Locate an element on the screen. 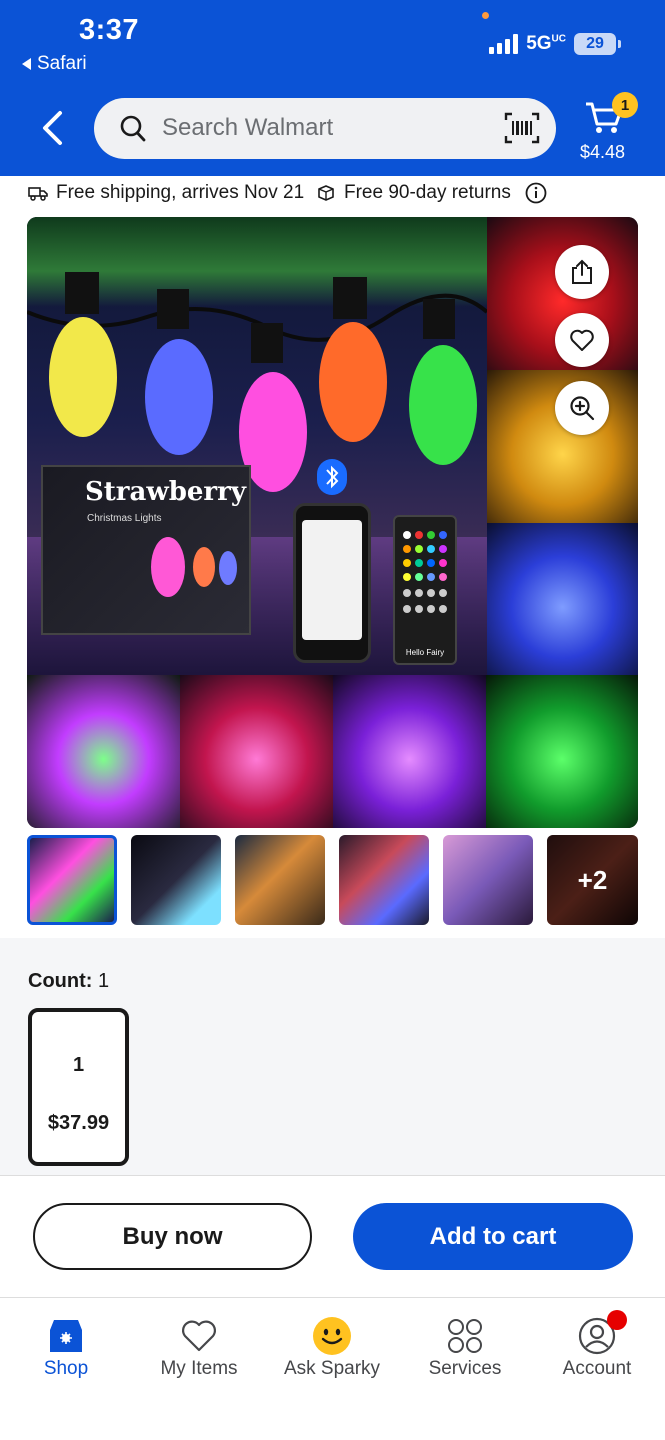  tab-ask-sparky: Ask Sparky is located at coordinates (332, 1348).